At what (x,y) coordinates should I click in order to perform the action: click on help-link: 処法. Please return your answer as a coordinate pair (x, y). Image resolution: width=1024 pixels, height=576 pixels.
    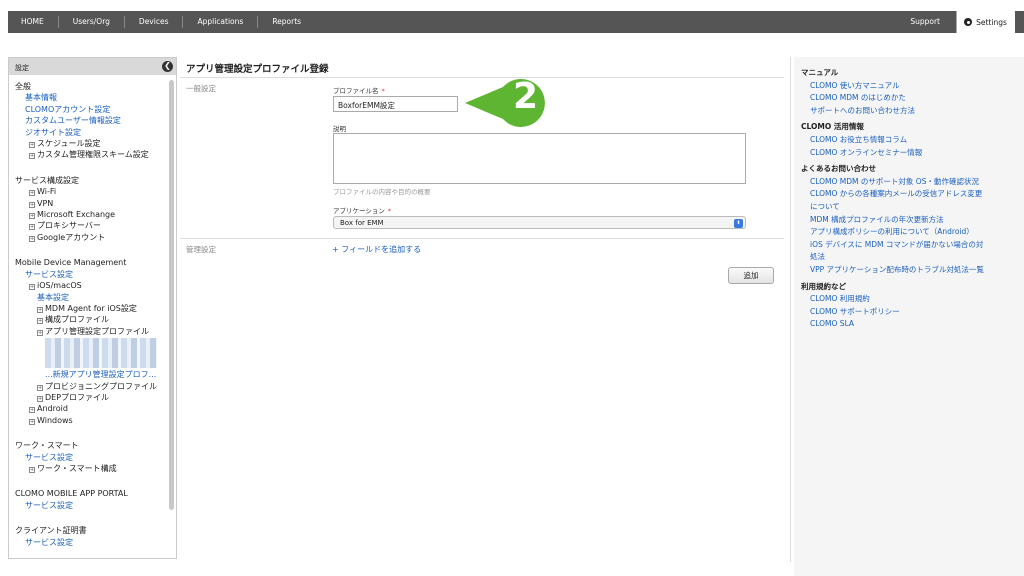
    Looking at the image, I should click on (912, 257).